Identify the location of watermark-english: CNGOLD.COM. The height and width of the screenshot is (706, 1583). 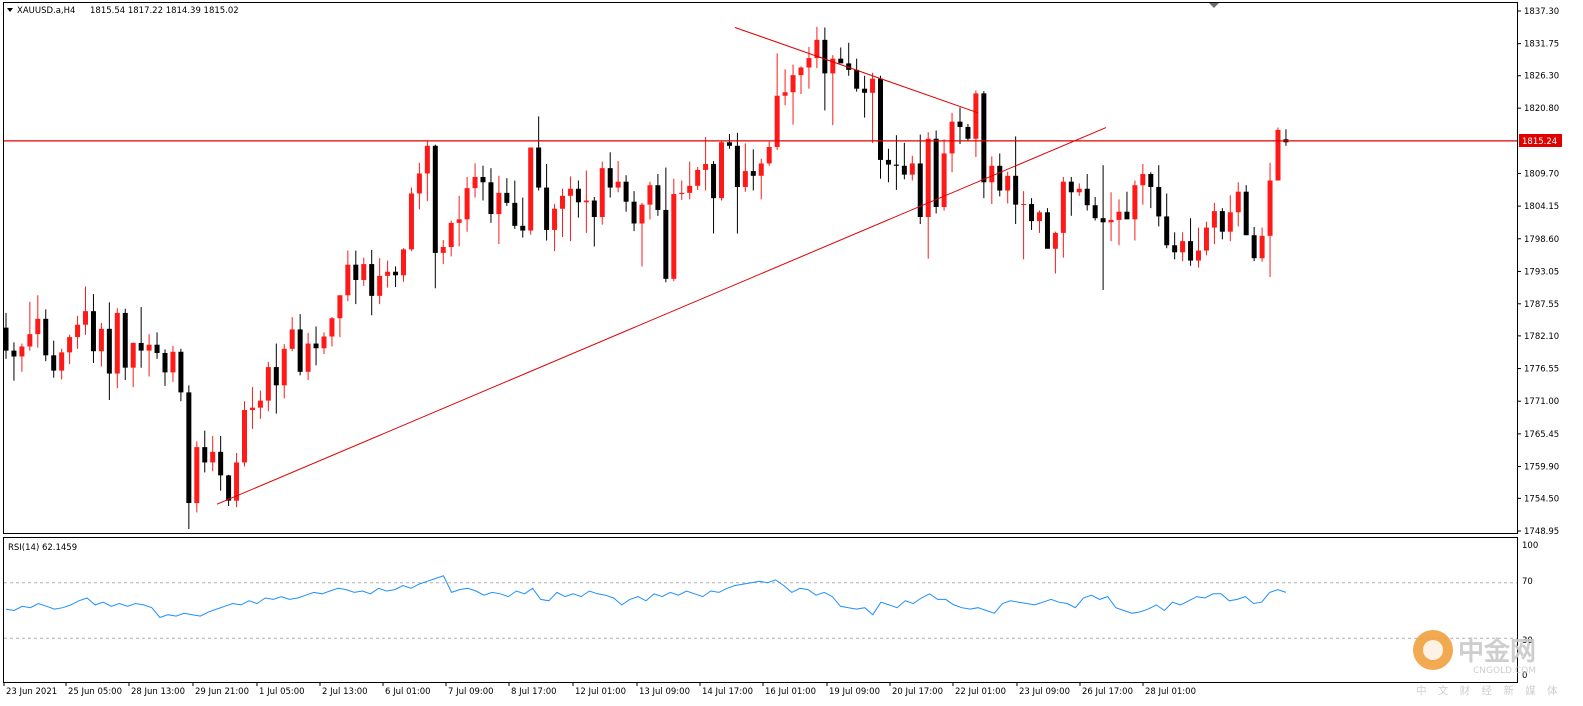
(1504, 671).